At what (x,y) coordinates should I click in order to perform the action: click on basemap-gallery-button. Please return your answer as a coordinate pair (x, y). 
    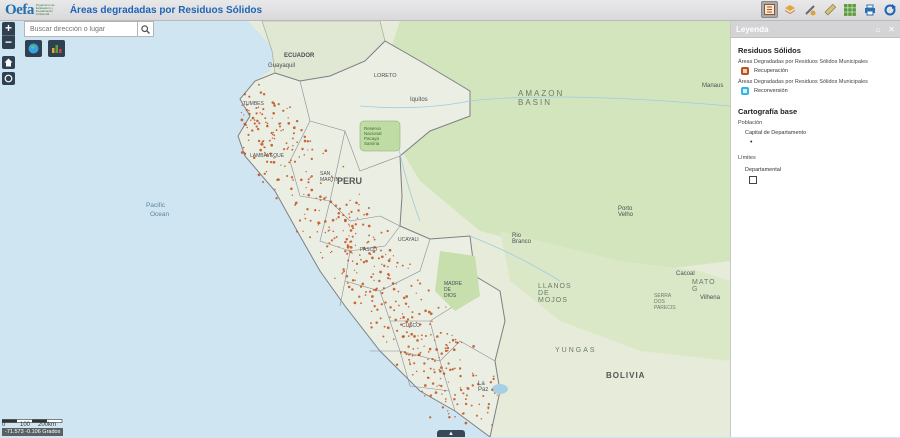
    Looking at the image, I should click on (849, 9).